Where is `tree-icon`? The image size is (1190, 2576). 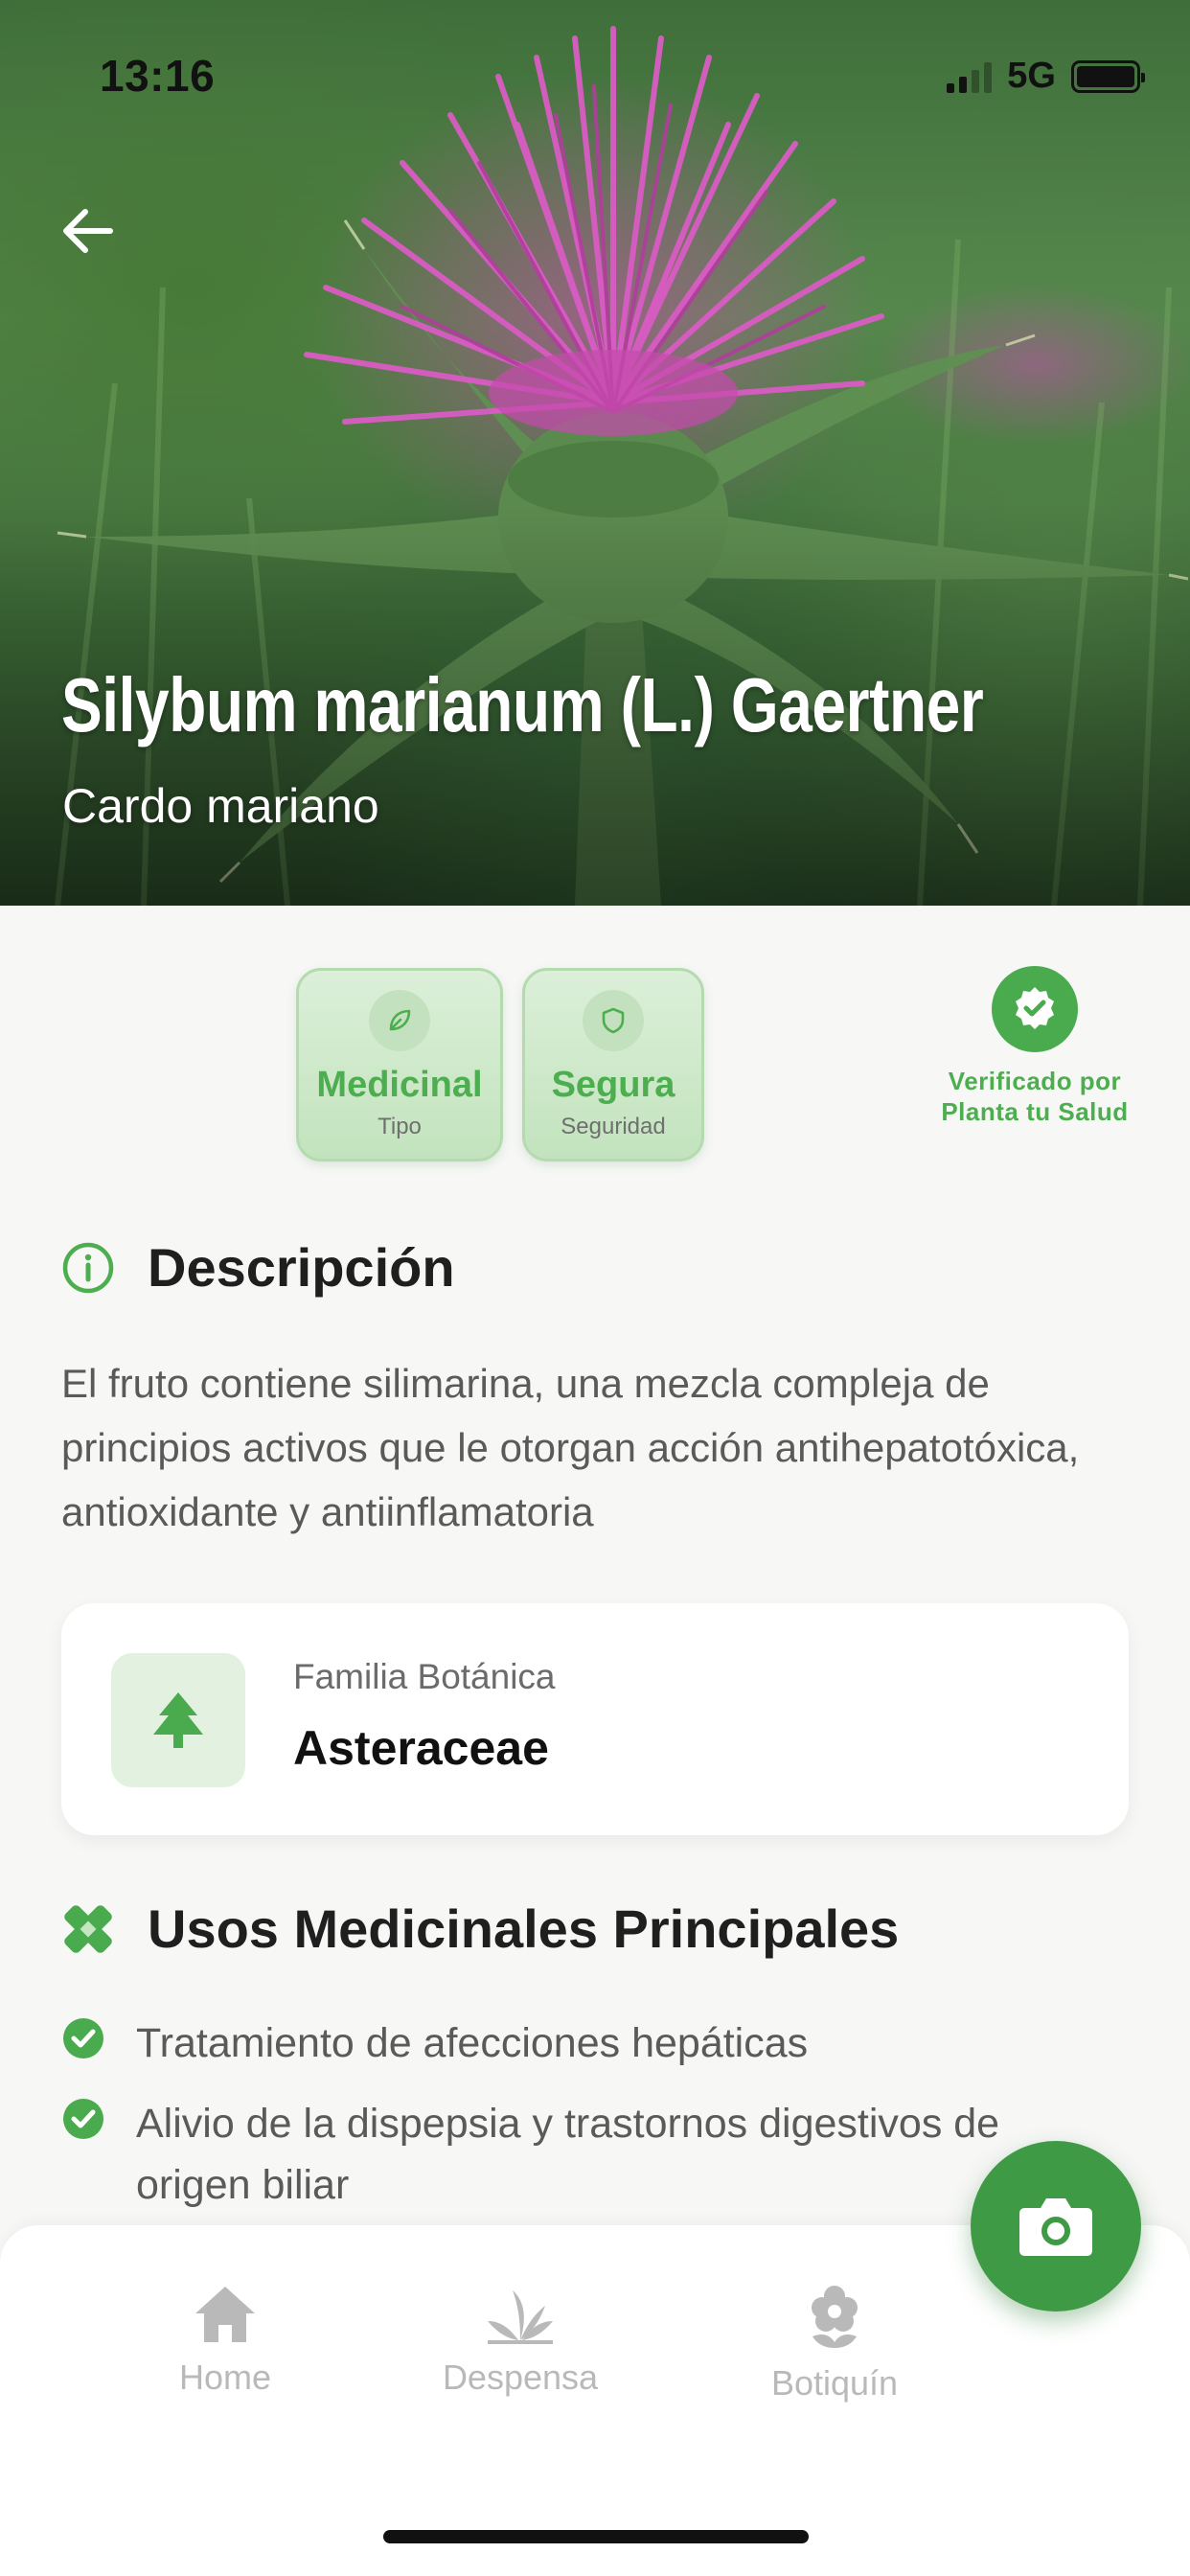 tree-icon is located at coordinates (178, 1720).